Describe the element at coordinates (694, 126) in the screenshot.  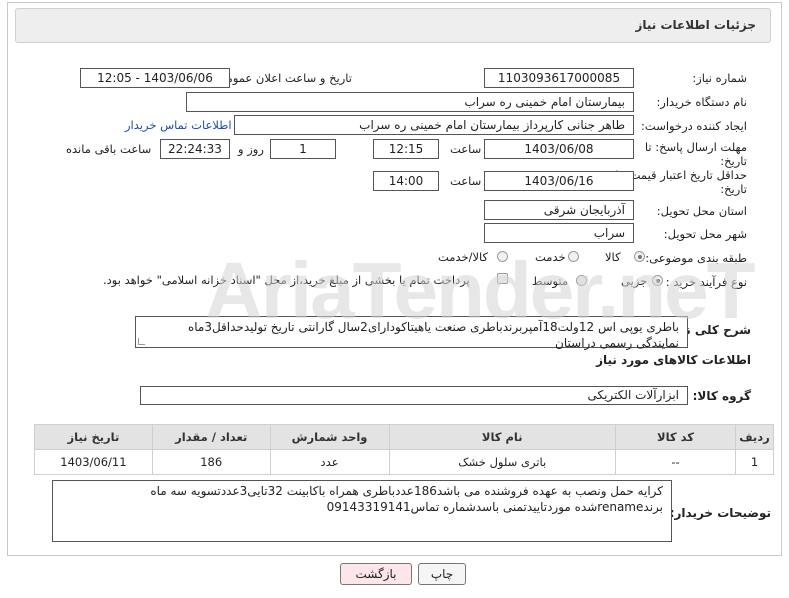
I see `requester-label: ایجاد کننده درخواست:` at that location.